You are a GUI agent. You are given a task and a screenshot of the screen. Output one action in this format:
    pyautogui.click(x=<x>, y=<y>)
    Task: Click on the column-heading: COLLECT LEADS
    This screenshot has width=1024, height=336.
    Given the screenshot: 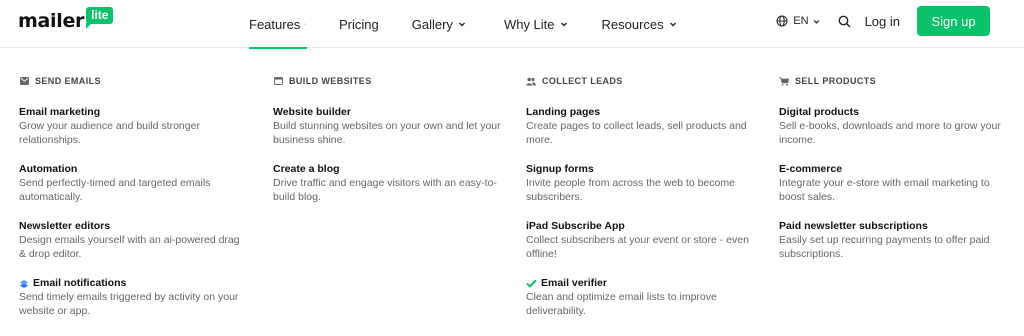 What is the action you would take?
    pyautogui.click(x=641, y=81)
    